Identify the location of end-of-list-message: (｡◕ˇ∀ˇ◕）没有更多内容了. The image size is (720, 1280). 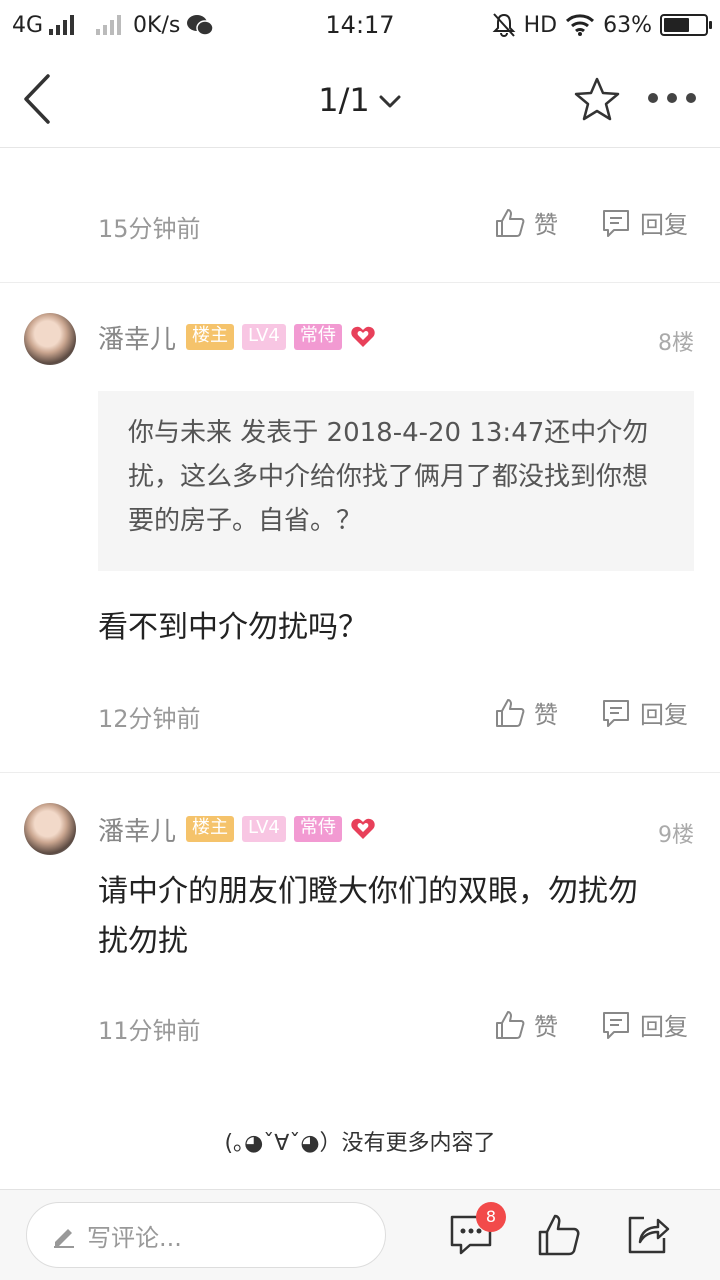
(360, 1143).